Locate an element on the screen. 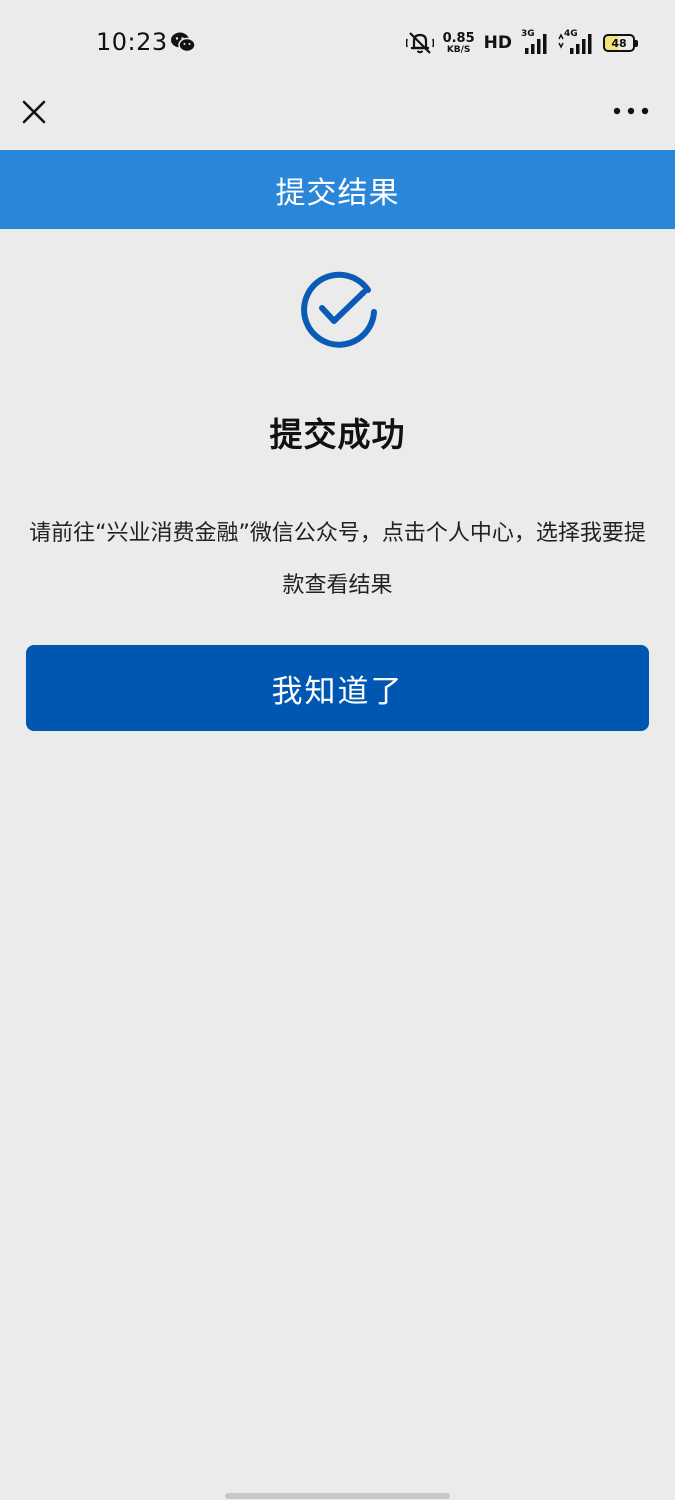 This screenshot has height=1500, width=675. network-speed: 0.85 KB/S is located at coordinates (459, 43).